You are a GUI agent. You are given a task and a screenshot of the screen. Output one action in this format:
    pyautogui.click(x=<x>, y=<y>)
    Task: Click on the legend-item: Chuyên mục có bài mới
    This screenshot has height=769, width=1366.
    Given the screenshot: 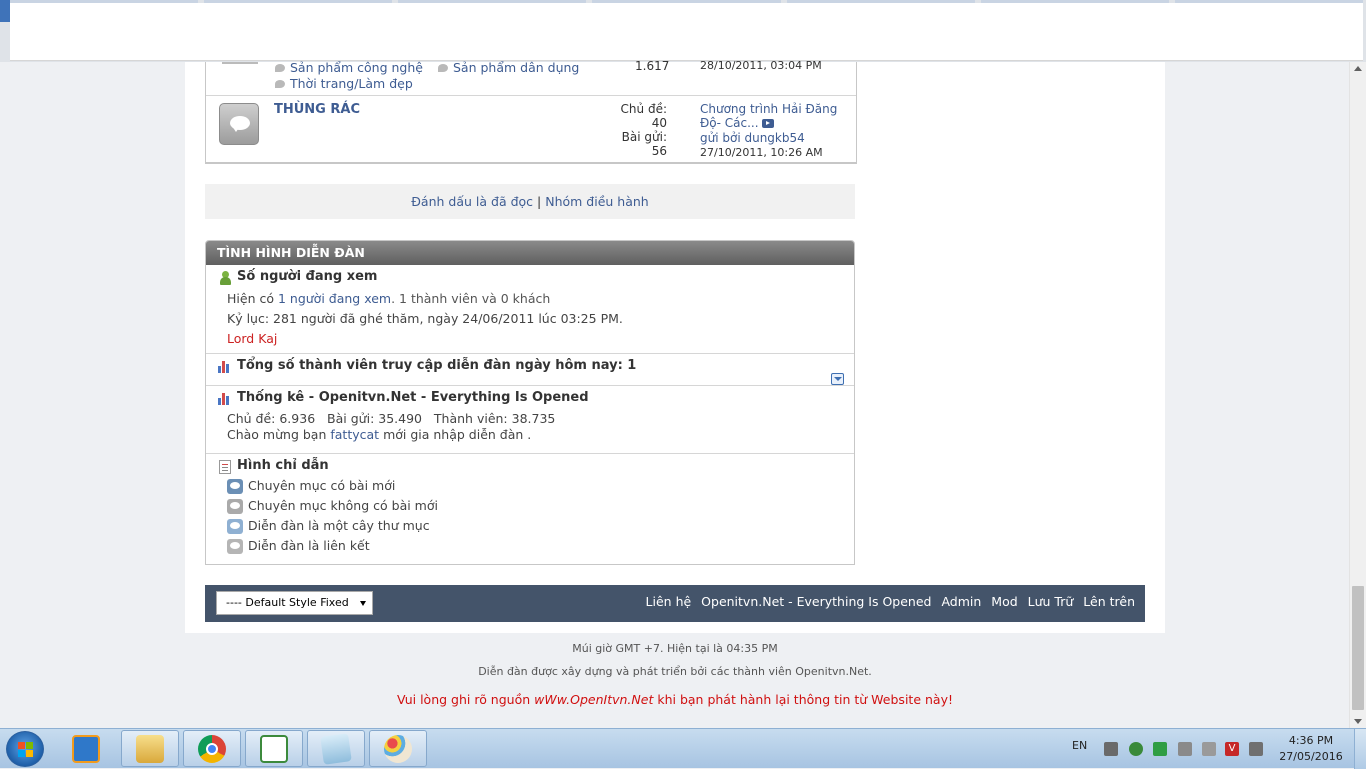 What is the action you would take?
    pyautogui.click(x=311, y=486)
    